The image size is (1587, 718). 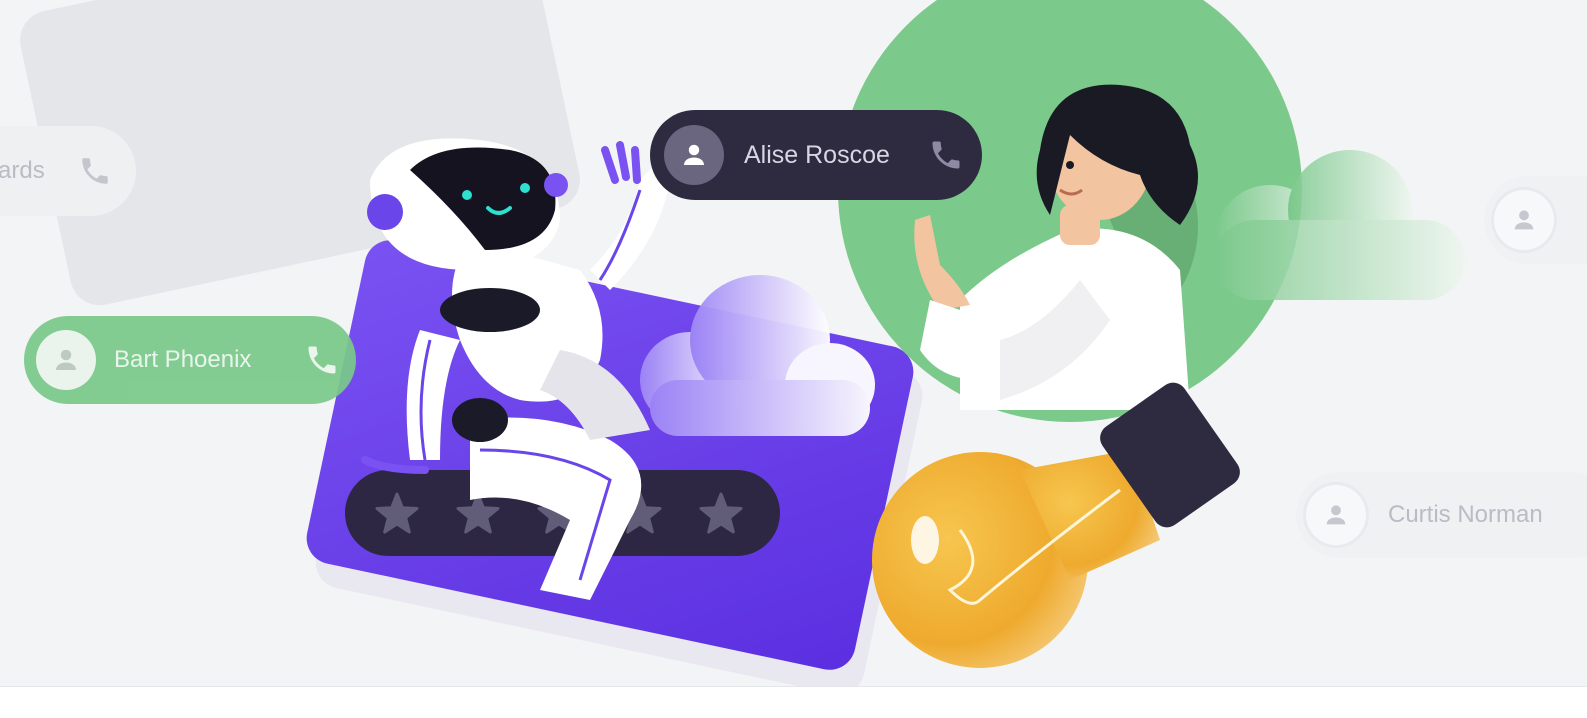 What do you see at coordinates (68, 171) in the screenshot?
I see `contact-pill-edwards: ards` at bounding box center [68, 171].